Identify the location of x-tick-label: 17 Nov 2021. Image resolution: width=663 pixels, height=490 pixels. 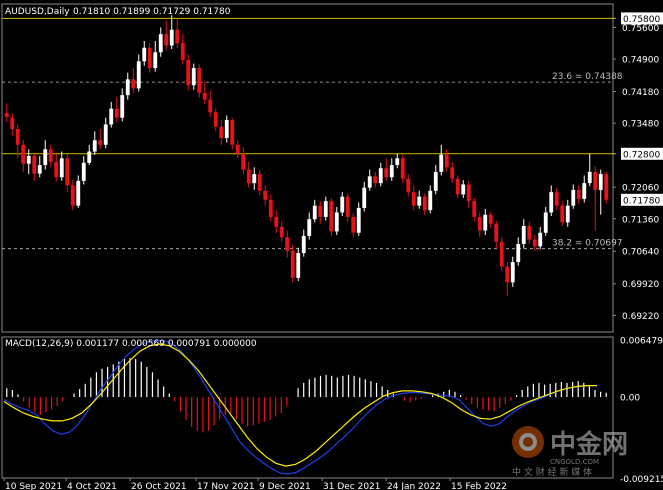
(226, 486).